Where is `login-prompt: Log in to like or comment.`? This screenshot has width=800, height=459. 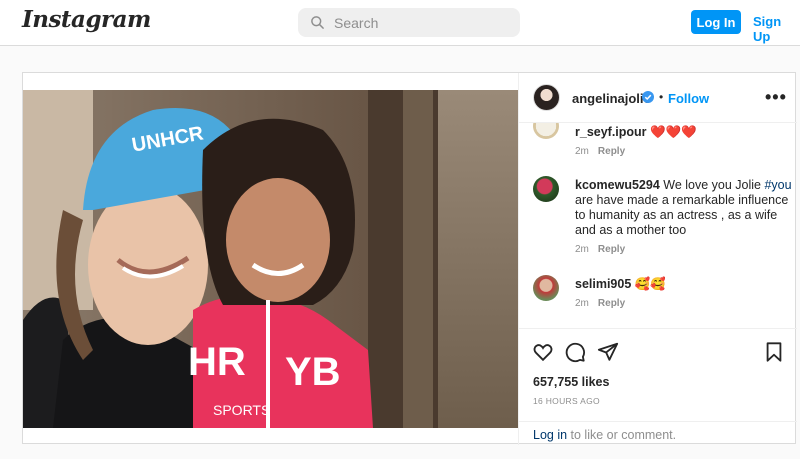 login-prompt: Log in to like or comment. is located at coordinates (658, 433).